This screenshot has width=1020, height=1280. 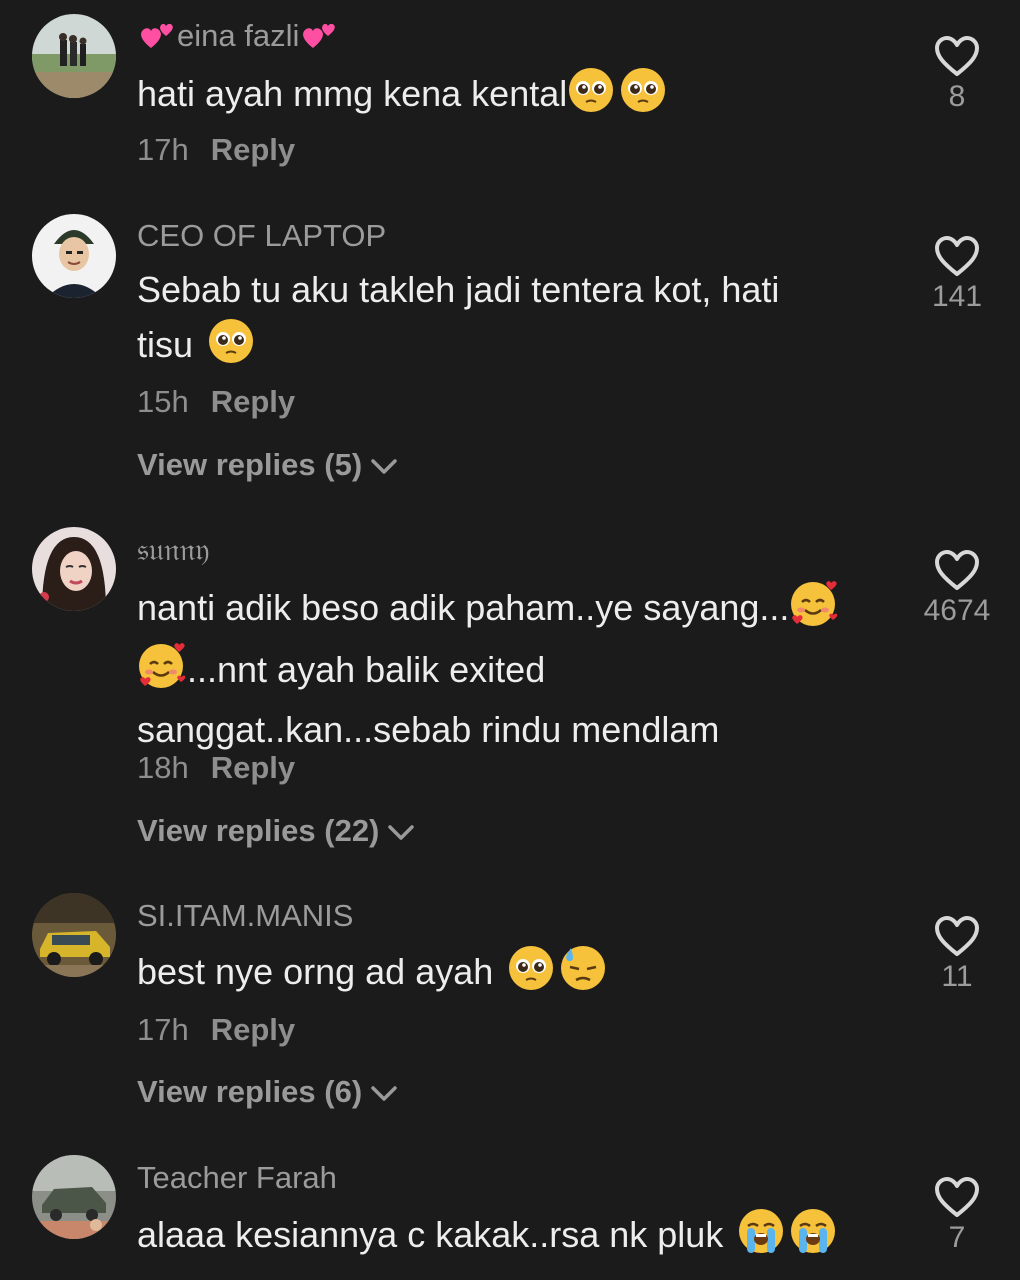 I want to click on view-replies-label: View replies (22), so click(x=258, y=830).